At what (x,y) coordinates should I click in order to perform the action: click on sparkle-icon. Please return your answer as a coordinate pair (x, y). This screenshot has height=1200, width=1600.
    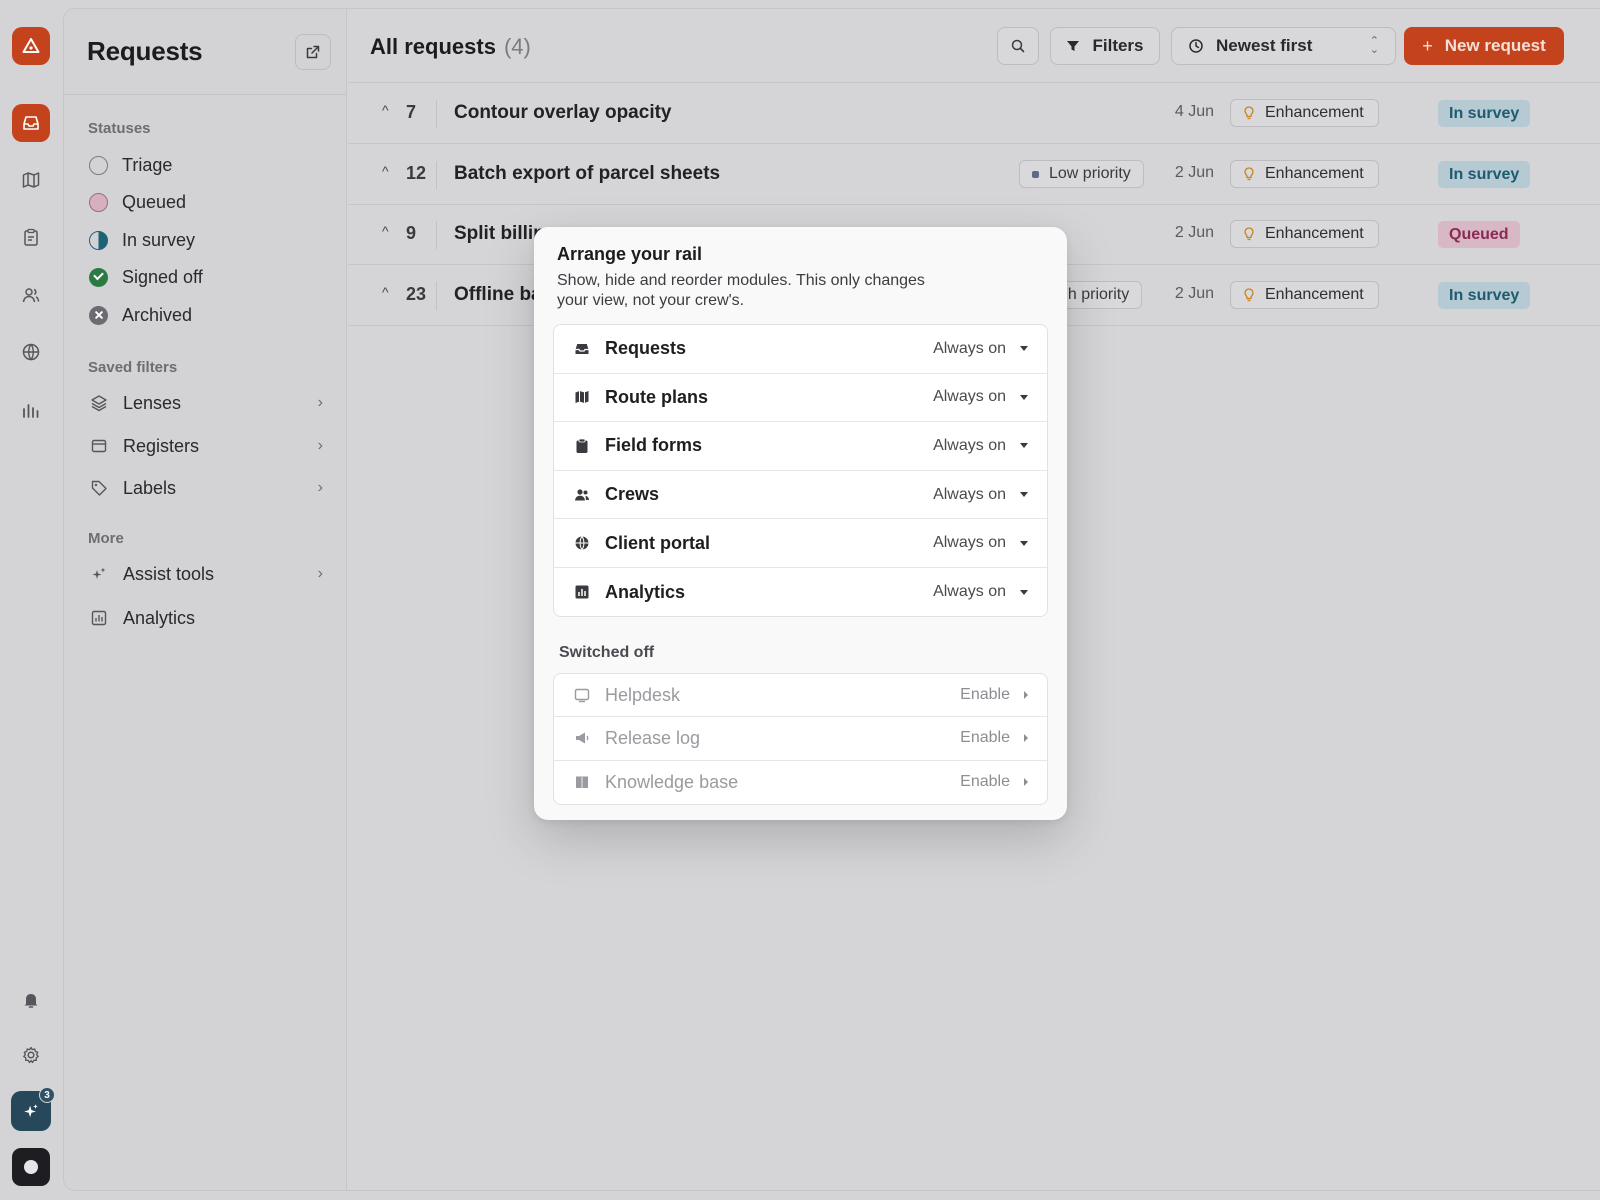
    Looking at the image, I should click on (31, 1111).